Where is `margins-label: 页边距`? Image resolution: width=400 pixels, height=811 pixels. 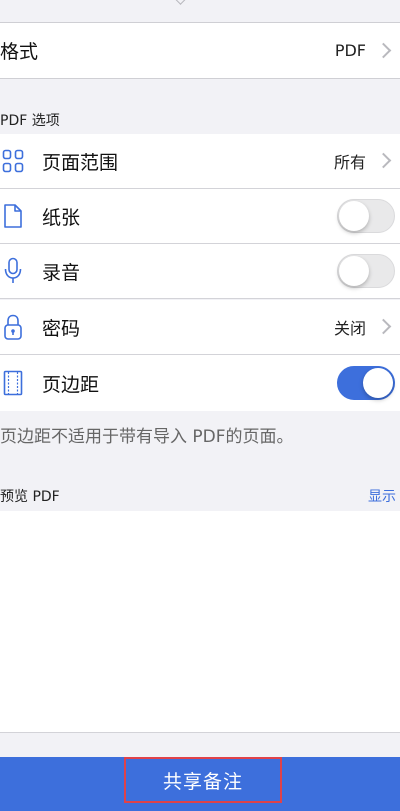 margins-label: 页边距 is located at coordinates (71, 384).